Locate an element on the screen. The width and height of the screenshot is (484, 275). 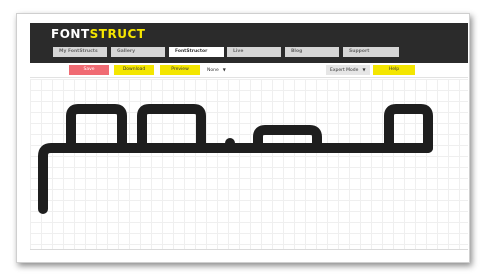
font-select: None ▼ is located at coordinates (222, 70).